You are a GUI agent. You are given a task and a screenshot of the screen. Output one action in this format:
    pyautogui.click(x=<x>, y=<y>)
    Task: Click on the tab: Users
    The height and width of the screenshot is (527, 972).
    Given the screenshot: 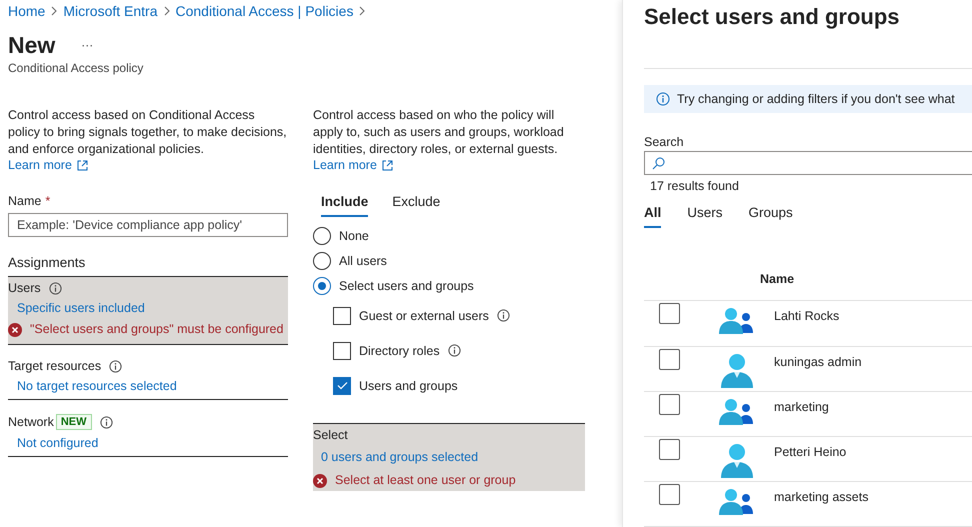 What is the action you would take?
    pyautogui.click(x=705, y=216)
    